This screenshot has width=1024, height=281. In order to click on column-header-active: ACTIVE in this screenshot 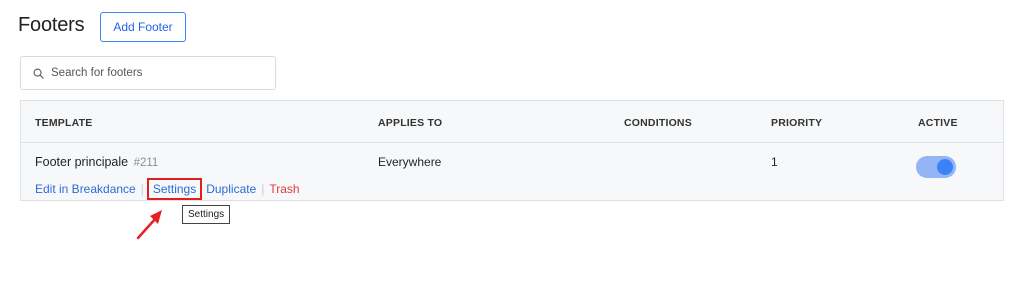, I will do `click(938, 123)`.